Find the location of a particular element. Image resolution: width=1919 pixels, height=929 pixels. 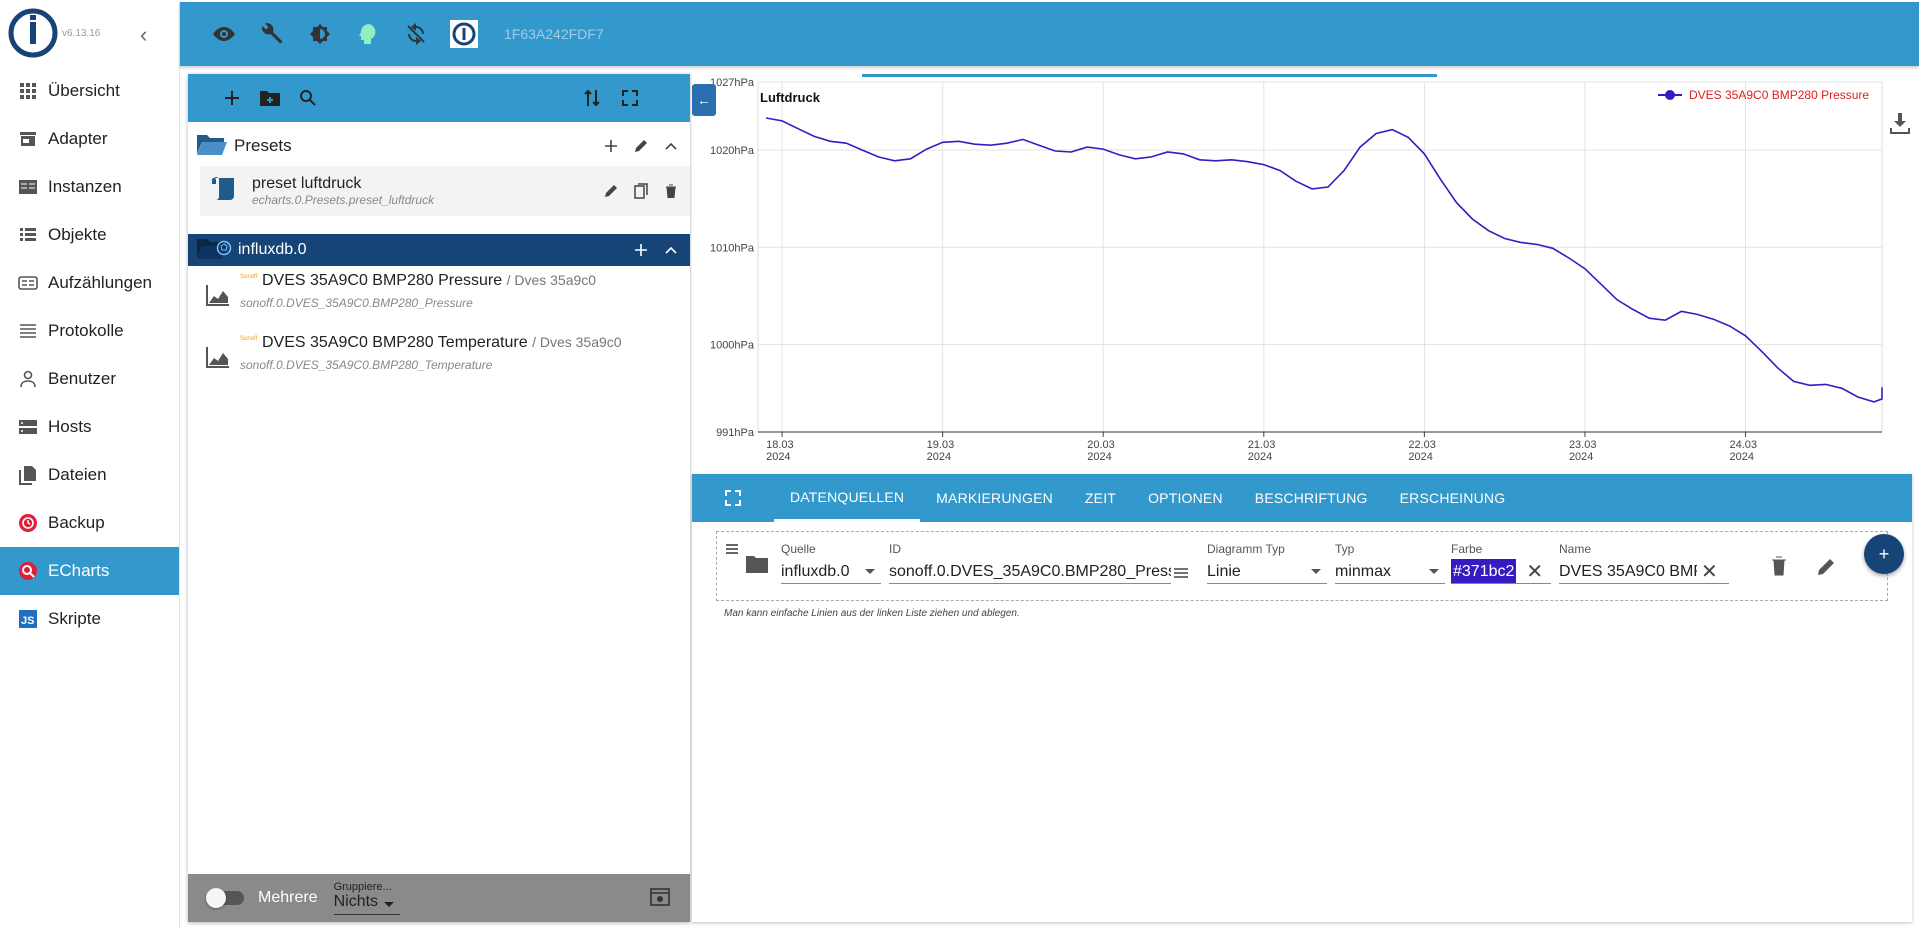

sidebar-item-label: Objekte is located at coordinates (77, 234).